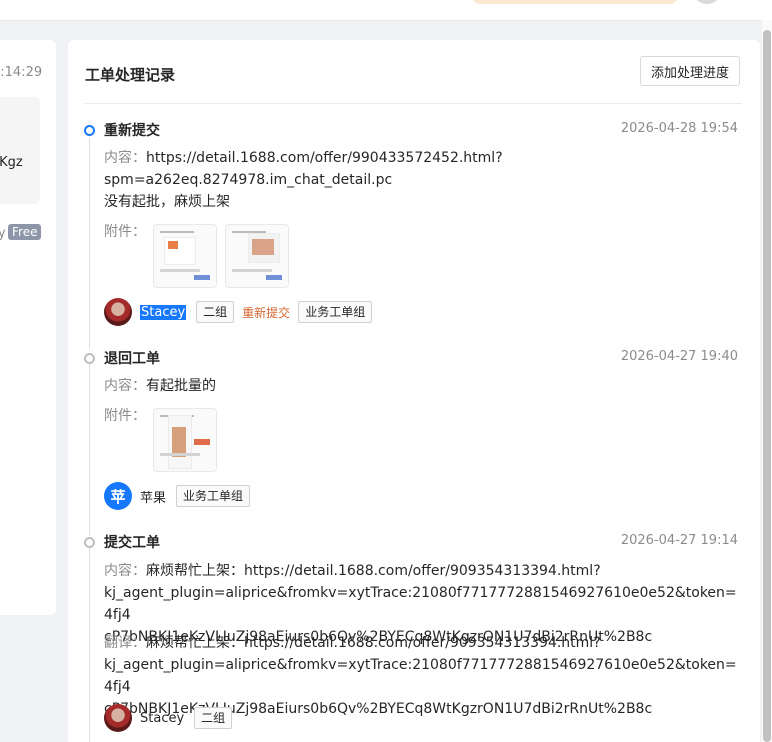  Describe the element at coordinates (28, 327) in the screenshot. I see `left-info-card: 9:14:29 tKgz y Free` at that location.